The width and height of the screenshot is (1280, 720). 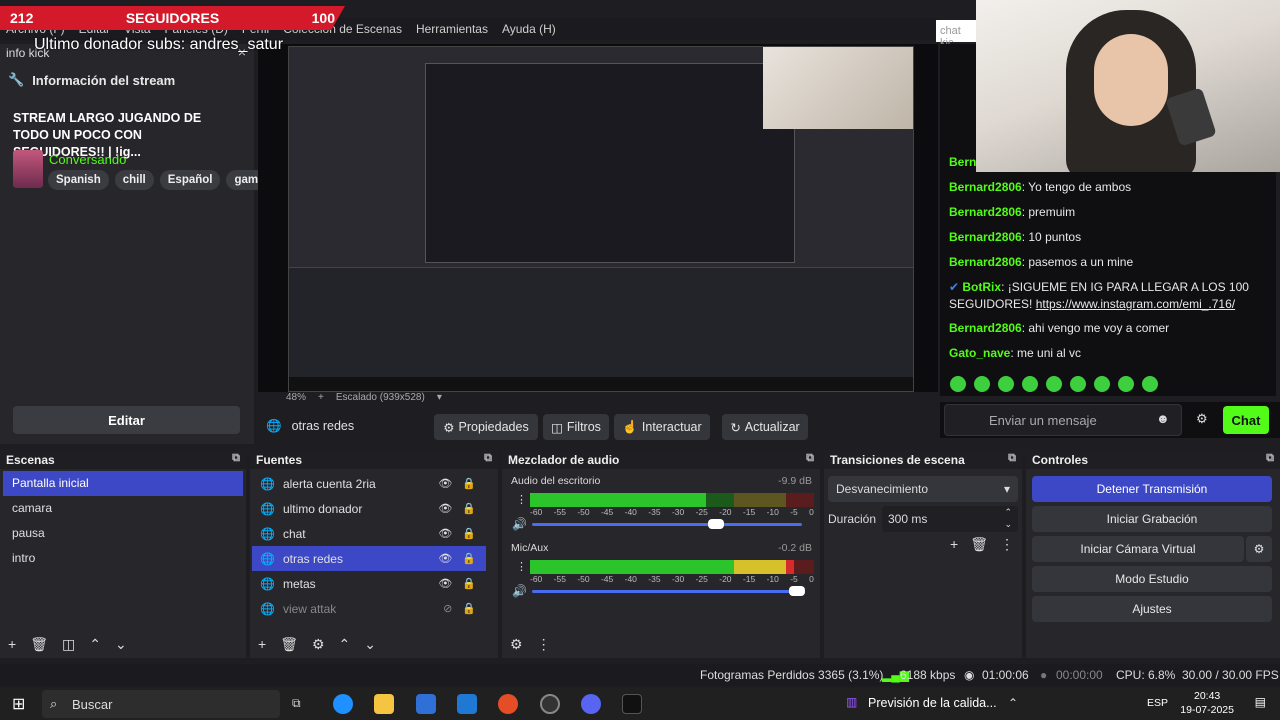 What do you see at coordinates (550, 704) in the screenshot?
I see `obs-icon` at bounding box center [550, 704].